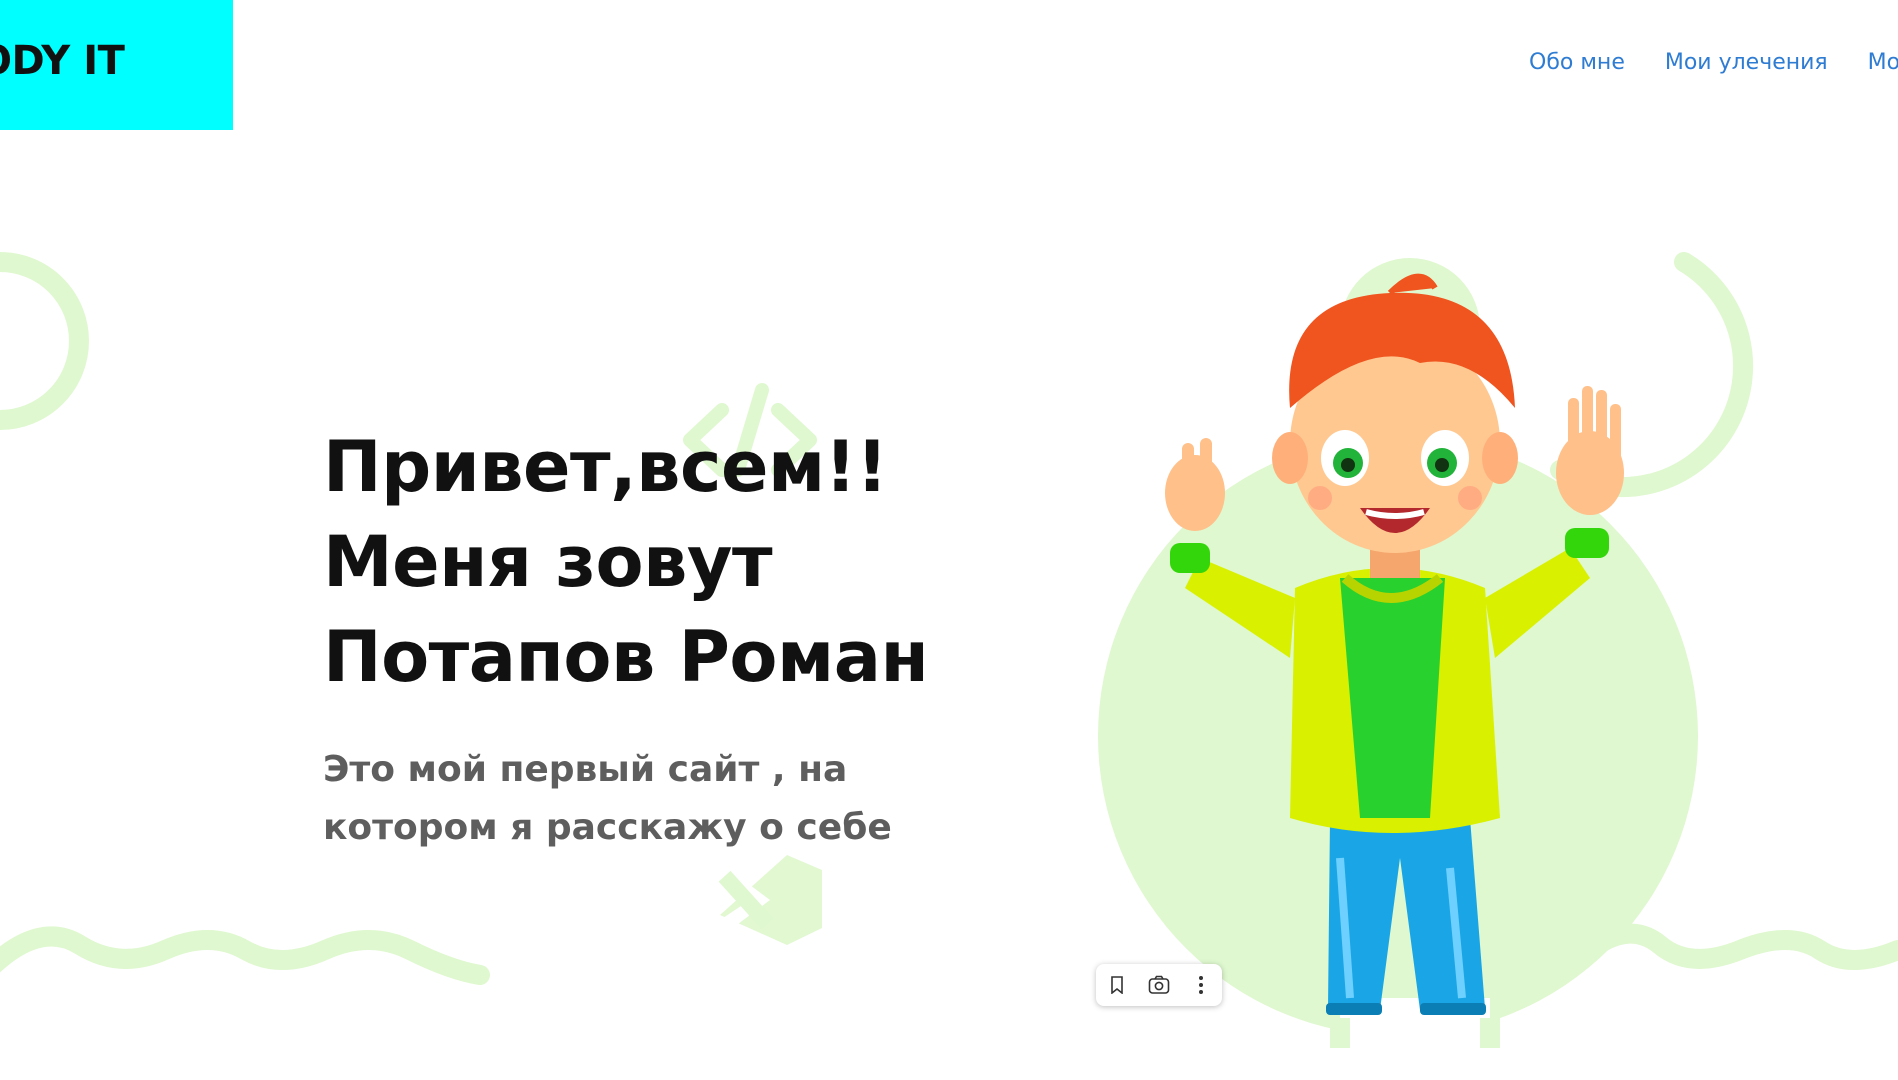  Describe the element at coordinates (62, 61) in the screenshot. I see `logo-text: ODY IT` at that location.